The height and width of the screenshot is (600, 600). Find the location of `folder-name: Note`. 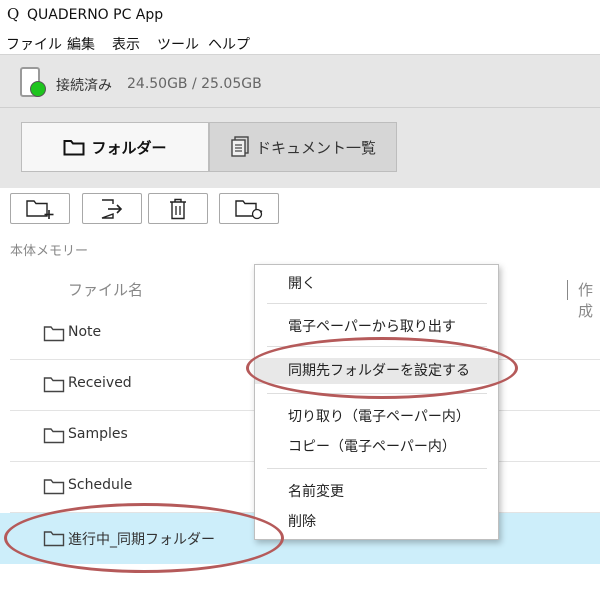

folder-name: Note is located at coordinates (85, 332).